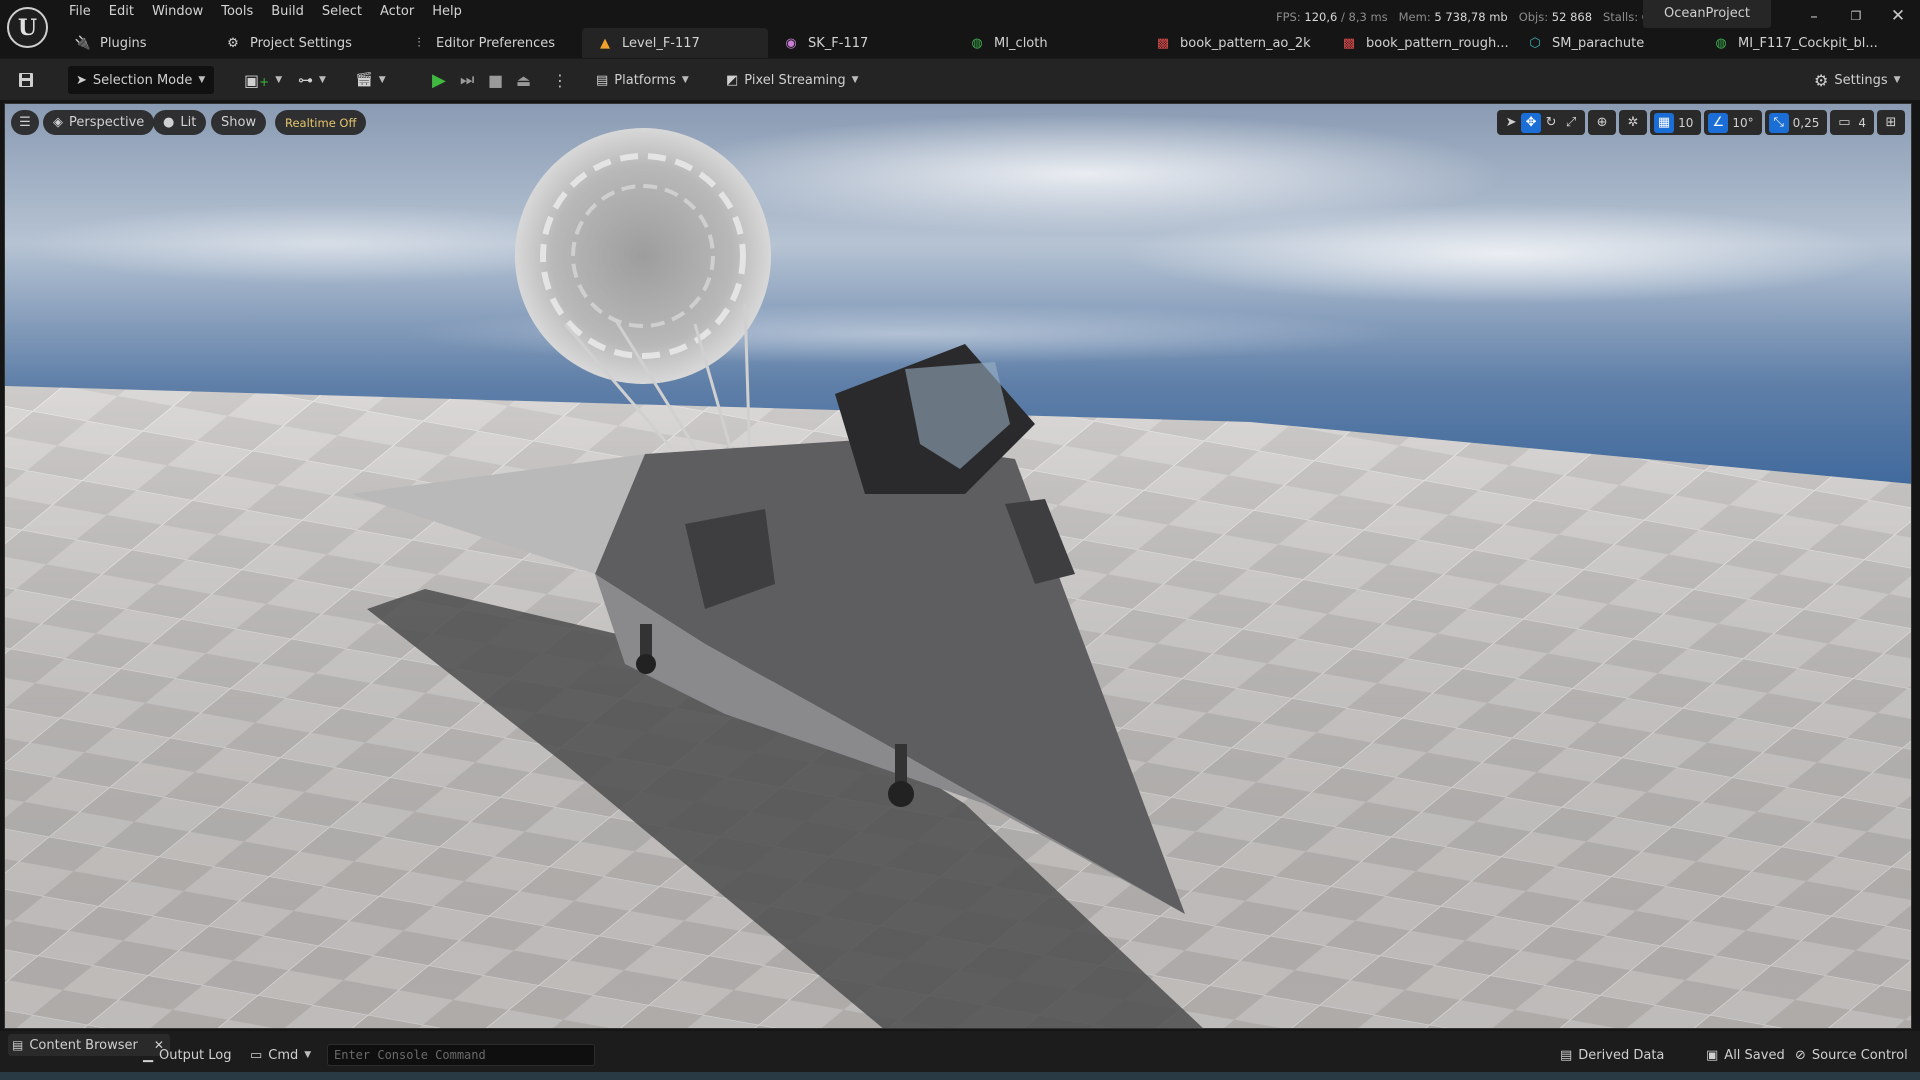  I want to click on gear-icon: ⚙, so click(1821, 80).